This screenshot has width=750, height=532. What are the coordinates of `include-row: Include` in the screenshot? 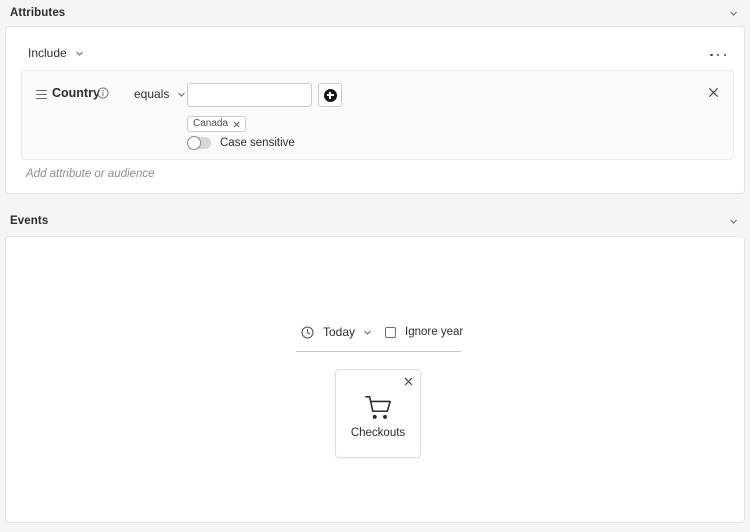 It's located at (375, 49).